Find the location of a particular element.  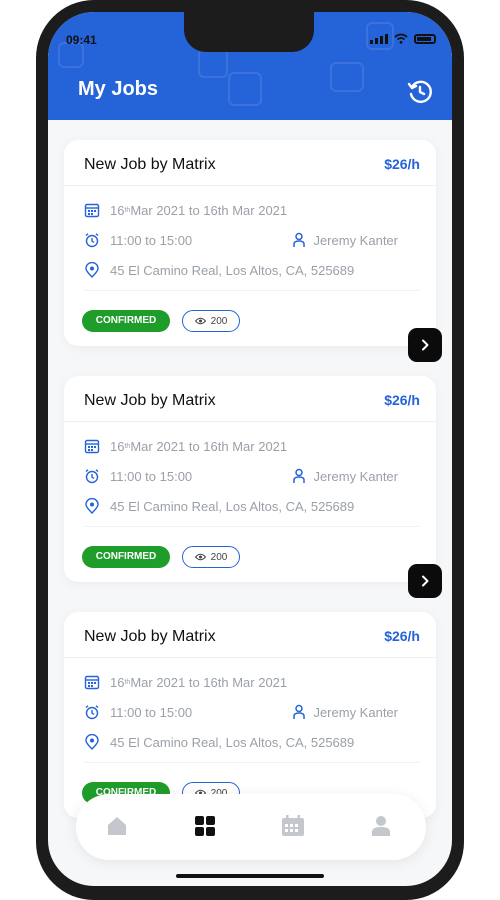

signal-icon is located at coordinates (379, 38).